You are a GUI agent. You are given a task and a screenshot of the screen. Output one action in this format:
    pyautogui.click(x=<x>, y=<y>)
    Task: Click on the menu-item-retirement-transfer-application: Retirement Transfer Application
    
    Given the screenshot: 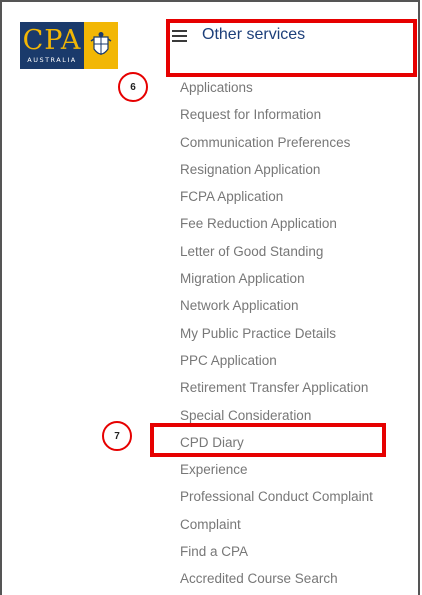 What is the action you would take?
    pyautogui.click(x=276, y=387)
    